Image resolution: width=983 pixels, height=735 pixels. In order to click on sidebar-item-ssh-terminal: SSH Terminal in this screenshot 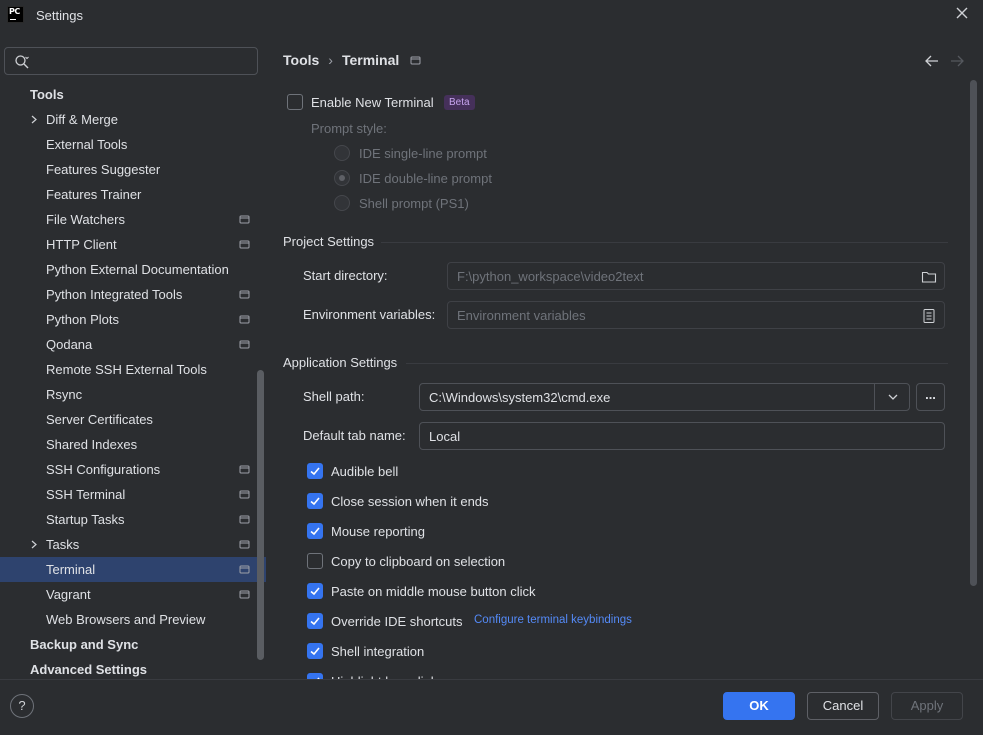, I will do `click(133, 494)`.